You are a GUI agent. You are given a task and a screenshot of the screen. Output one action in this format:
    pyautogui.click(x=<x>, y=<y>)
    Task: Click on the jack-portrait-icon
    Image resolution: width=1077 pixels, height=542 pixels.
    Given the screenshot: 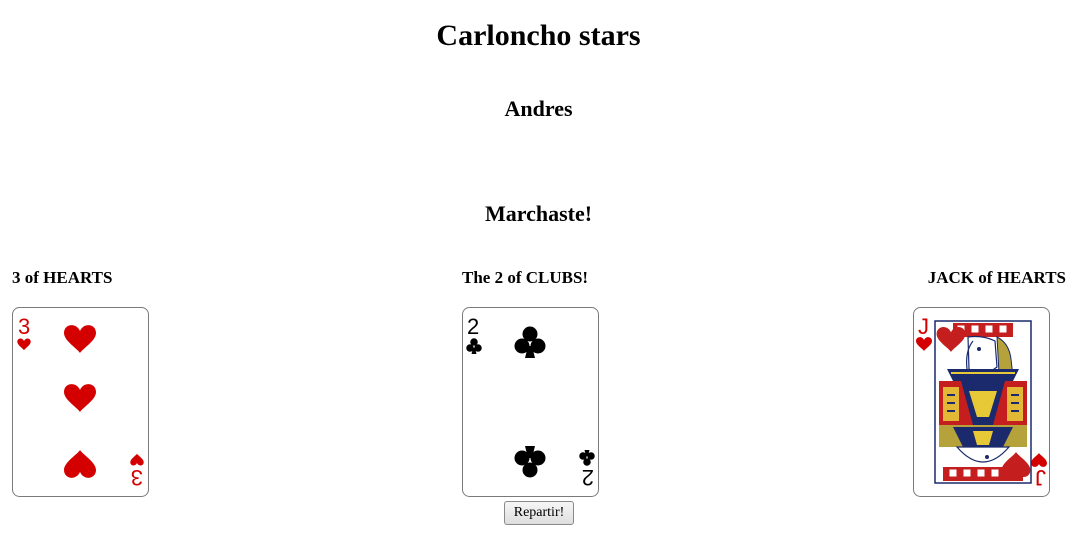 What is the action you would take?
    pyautogui.click(x=983, y=402)
    